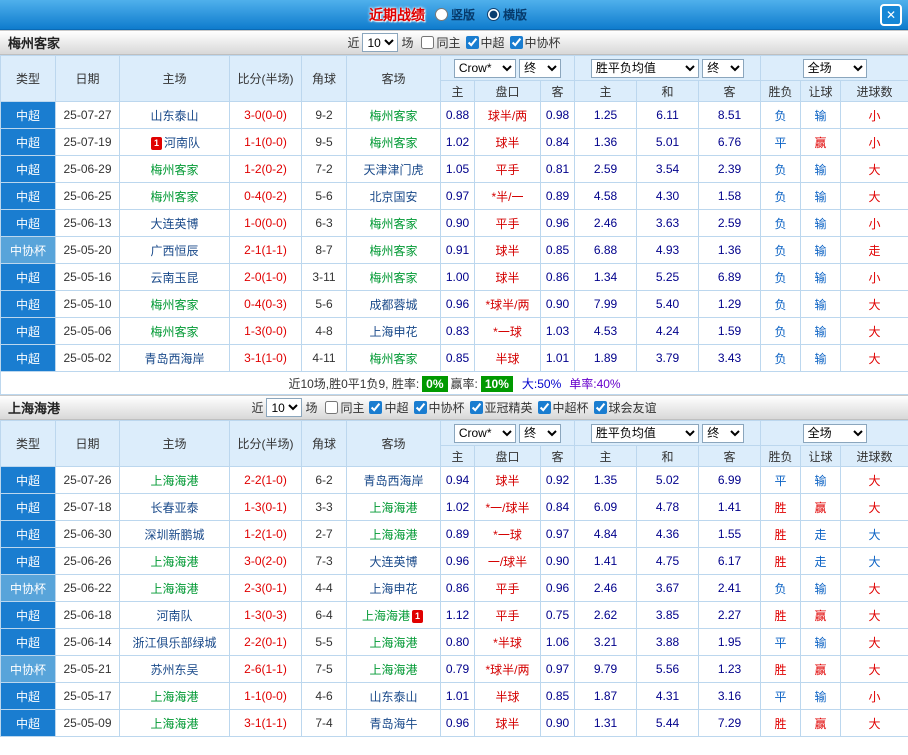 Image resolution: width=908 pixels, height=755 pixels. What do you see at coordinates (174, 669) in the screenshot?
I see `home-team-link: 苏州东吴` at bounding box center [174, 669].